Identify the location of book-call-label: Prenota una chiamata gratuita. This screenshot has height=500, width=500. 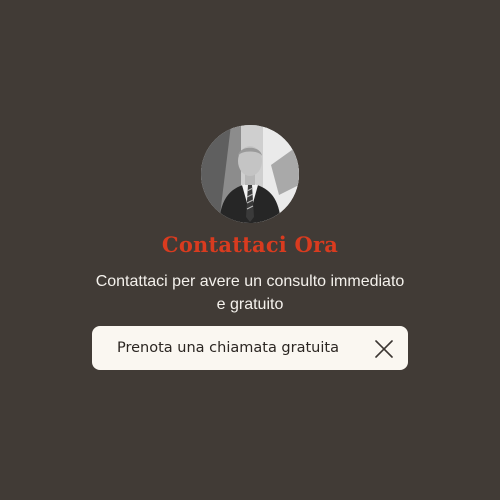
(228, 348).